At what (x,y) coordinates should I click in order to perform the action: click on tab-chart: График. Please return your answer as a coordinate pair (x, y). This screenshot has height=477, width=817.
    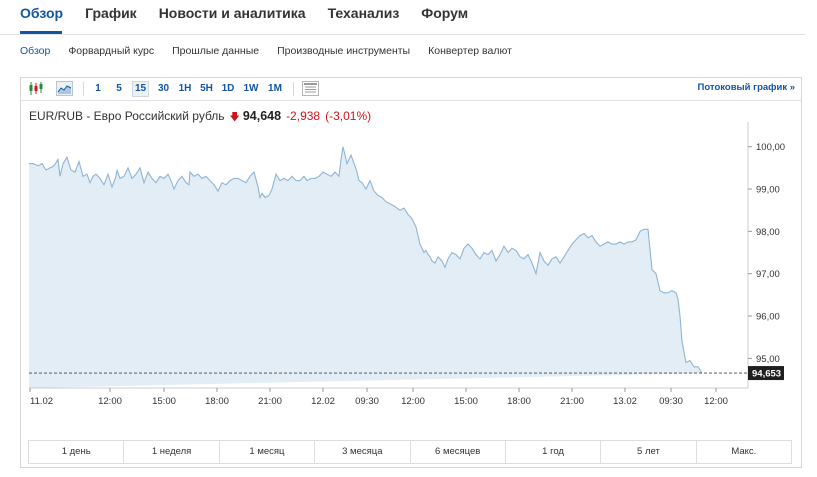
    Looking at the image, I should click on (111, 16).